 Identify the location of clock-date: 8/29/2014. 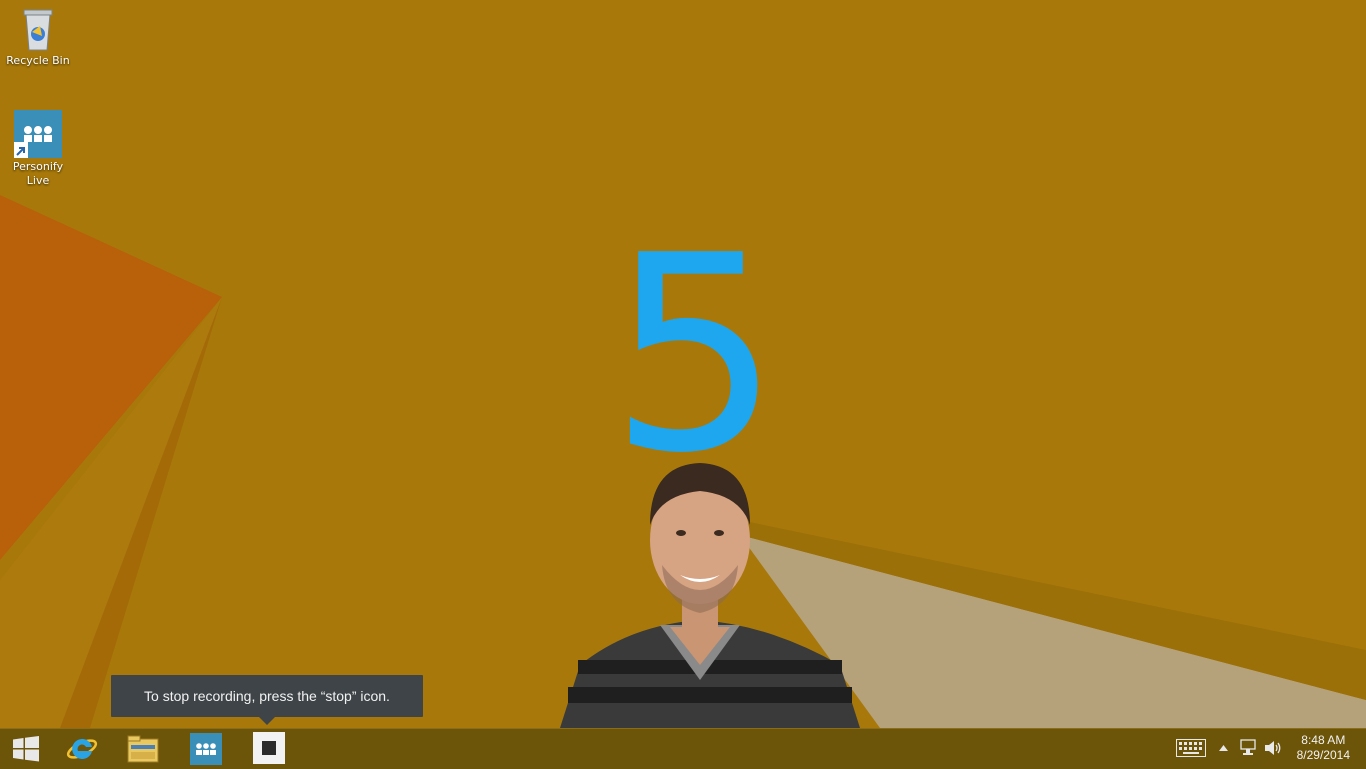
(1323, 755).